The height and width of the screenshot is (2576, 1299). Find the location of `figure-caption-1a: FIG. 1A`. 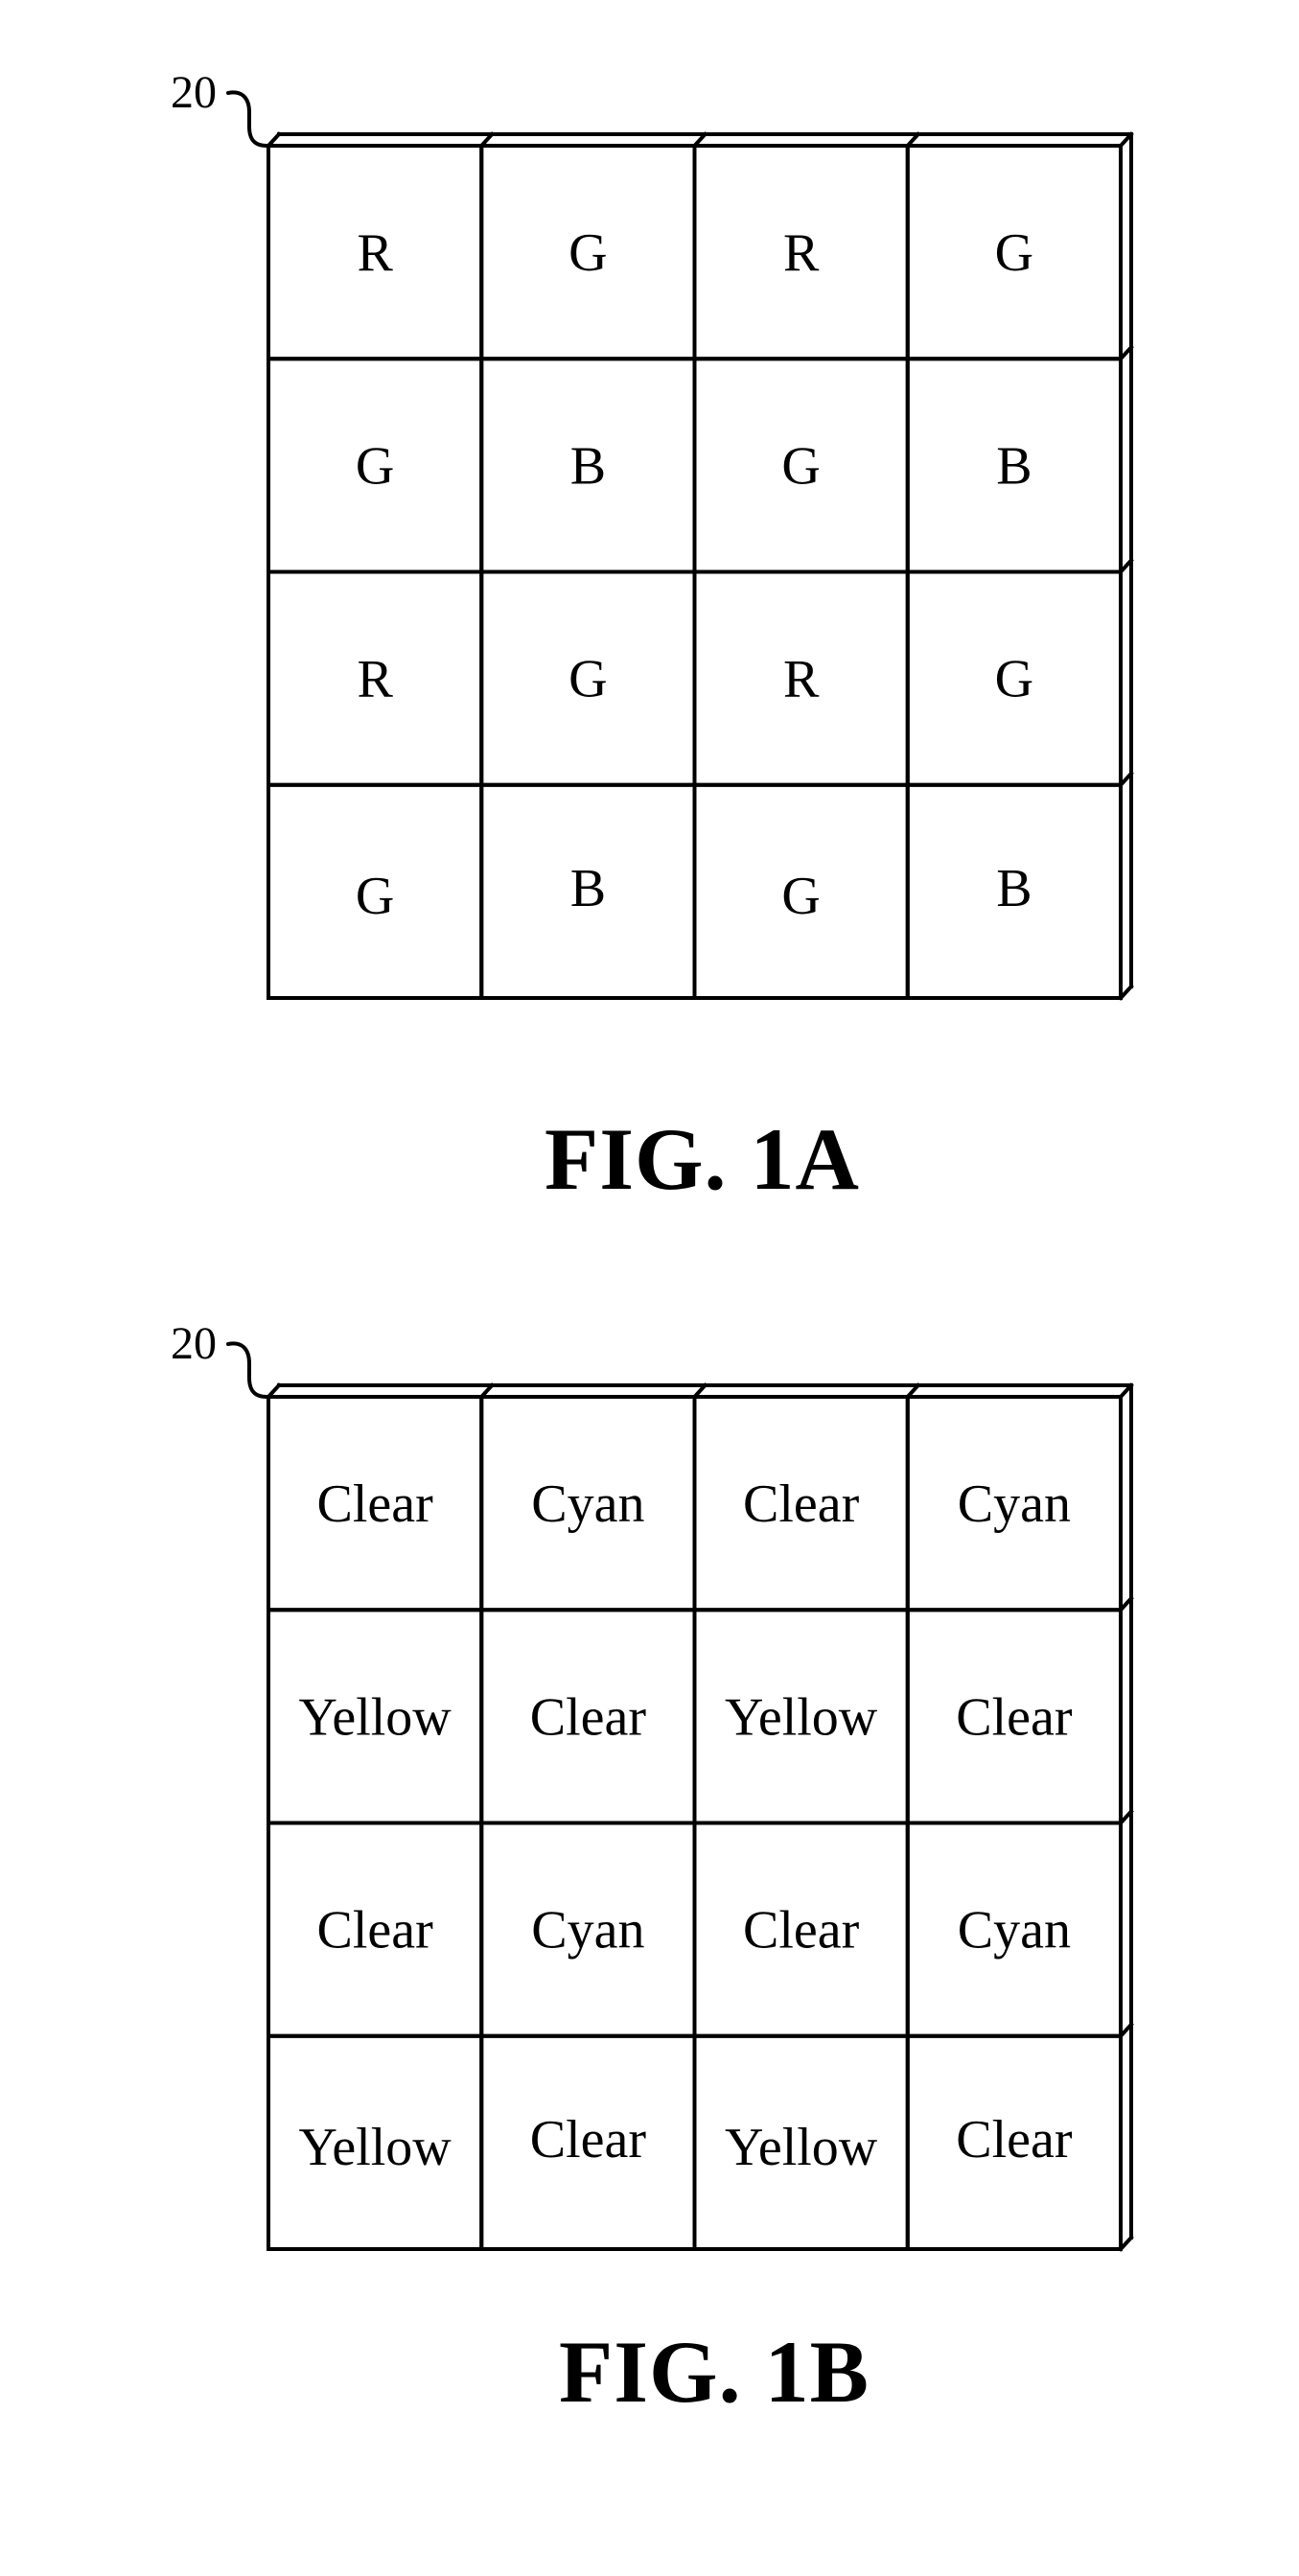

figure-caption-1a: FIG. 1A is located at coordinates (702, 1159).